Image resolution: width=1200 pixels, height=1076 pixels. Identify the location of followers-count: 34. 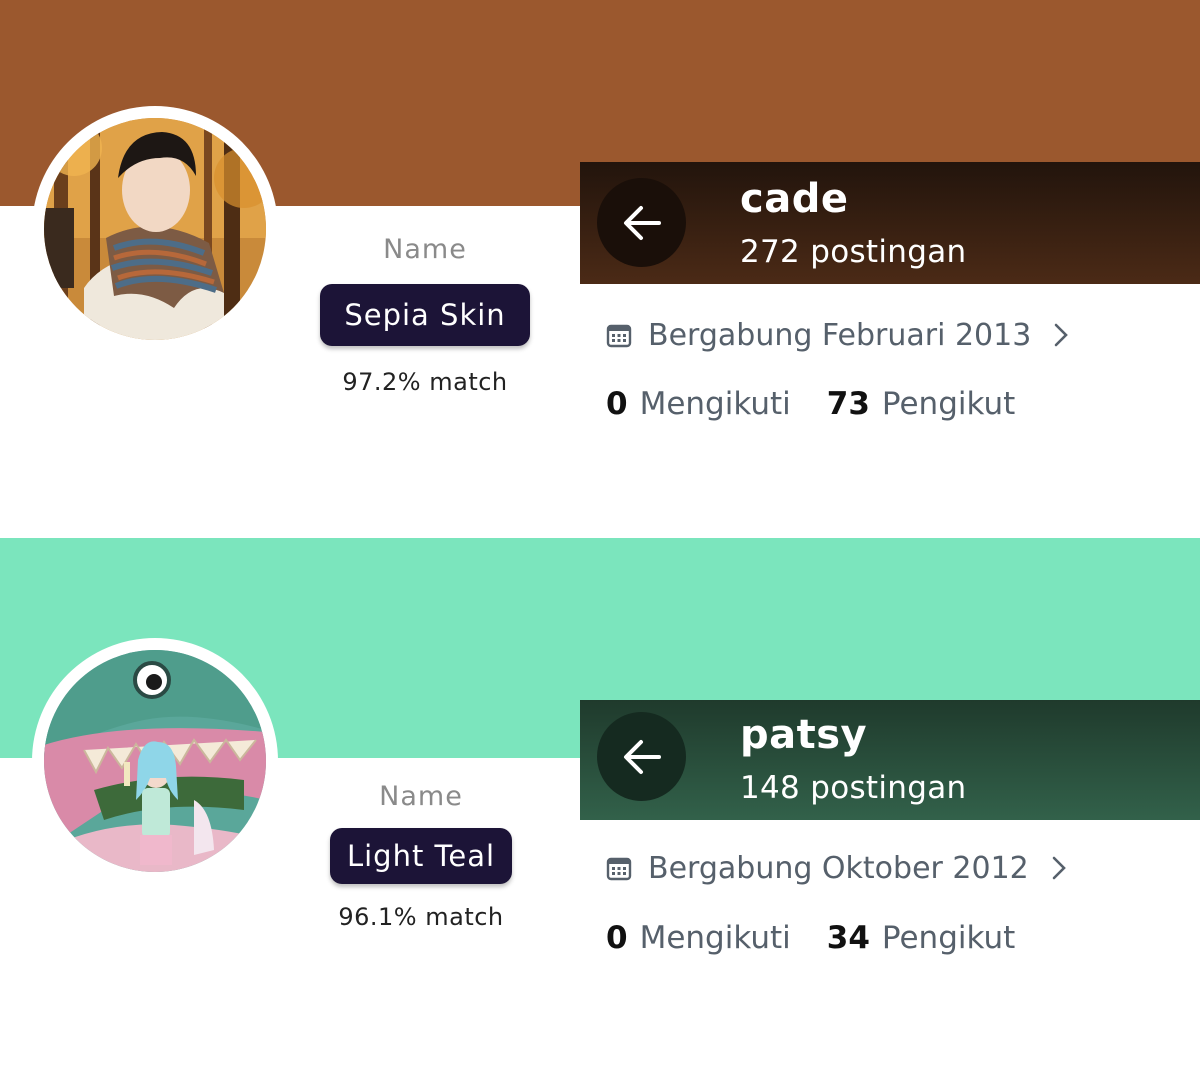
(848, 938).